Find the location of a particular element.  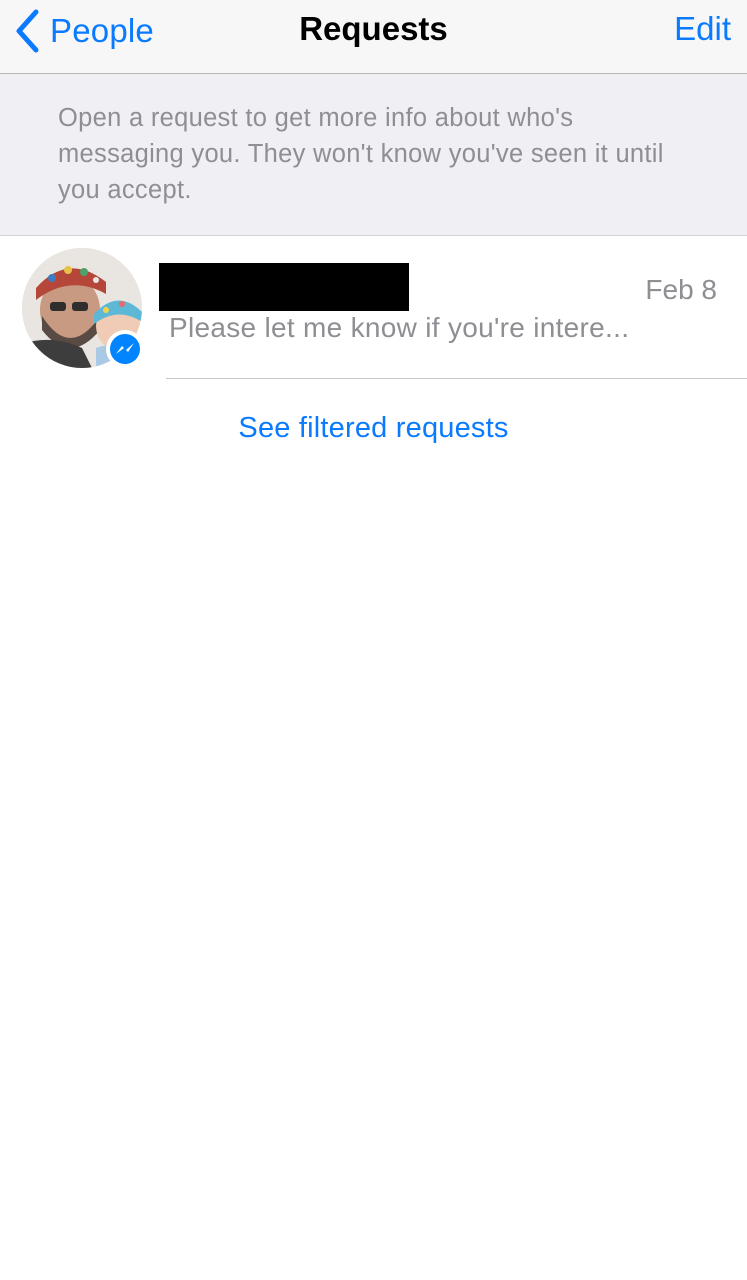

request-date: Feb 8 is located at coordinates (681, 289).